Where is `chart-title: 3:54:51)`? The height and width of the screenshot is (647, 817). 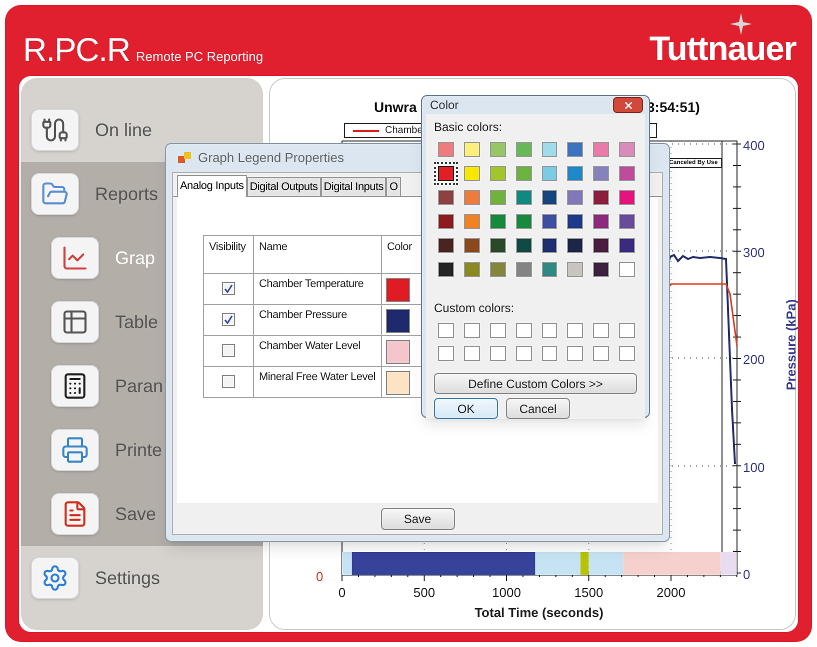 chart-title: 3:54:51) is located at coordinates (673, 107).